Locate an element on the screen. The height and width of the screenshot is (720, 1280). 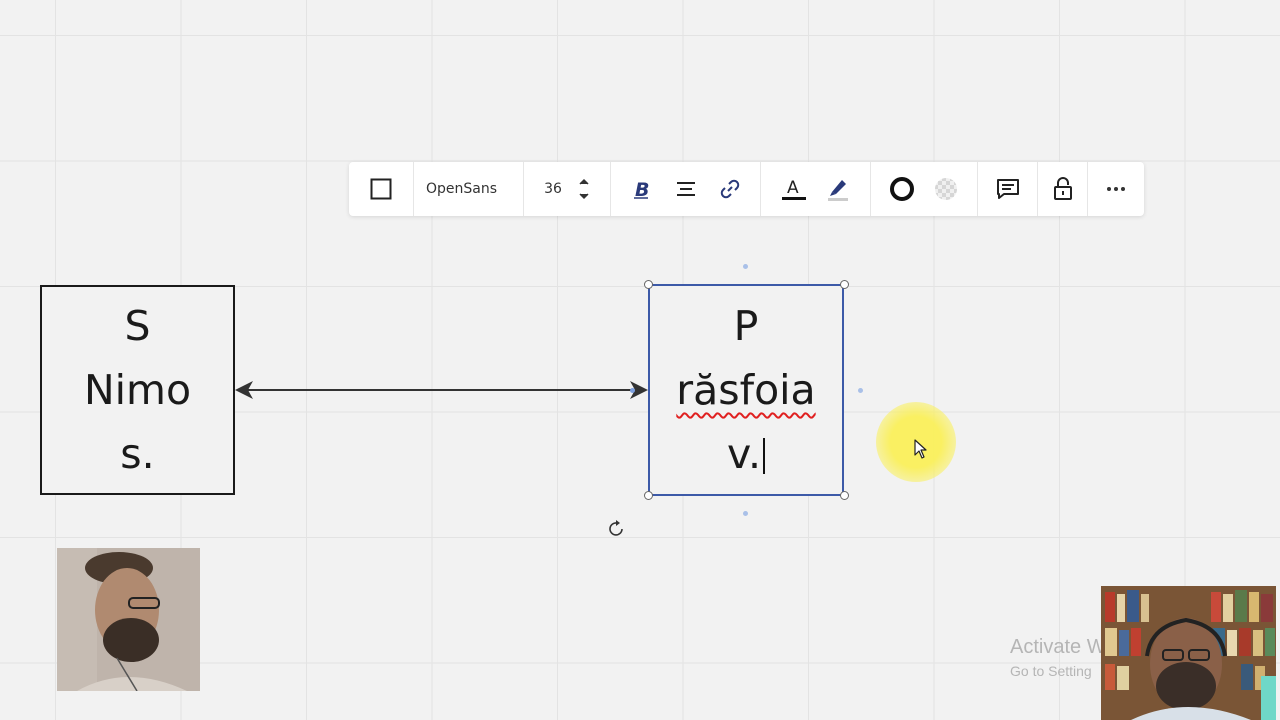
resize-handle-top-left is located at coordinates (648, 284).